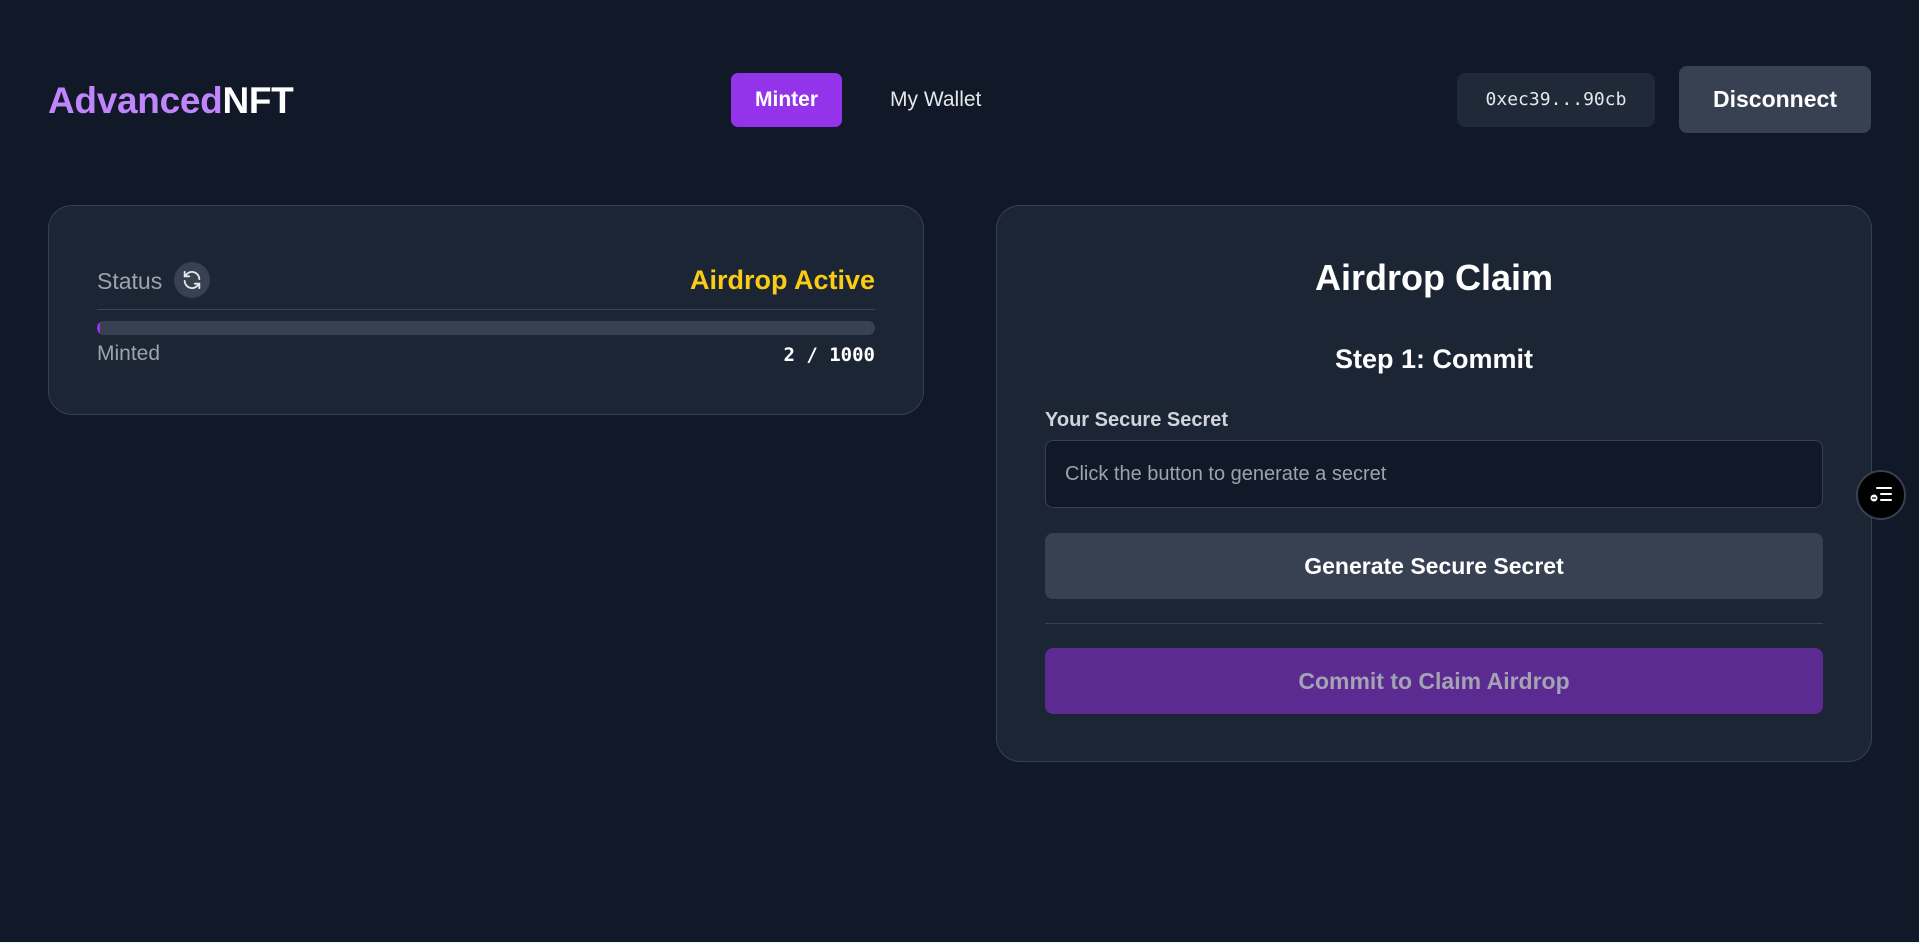  What do you see at coordinates (98, 328) in the screenshot?
I see `mint-progress-fill` at bounding box center [98, 328].